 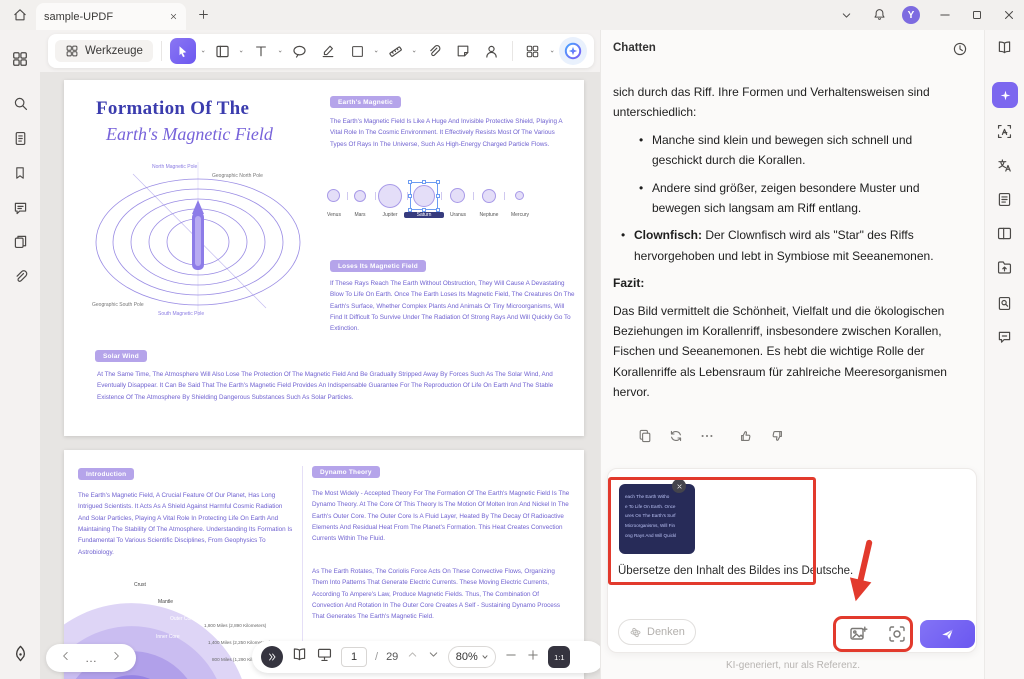 I want to click on thumbs-down-icon, so click(x=777, y=438).